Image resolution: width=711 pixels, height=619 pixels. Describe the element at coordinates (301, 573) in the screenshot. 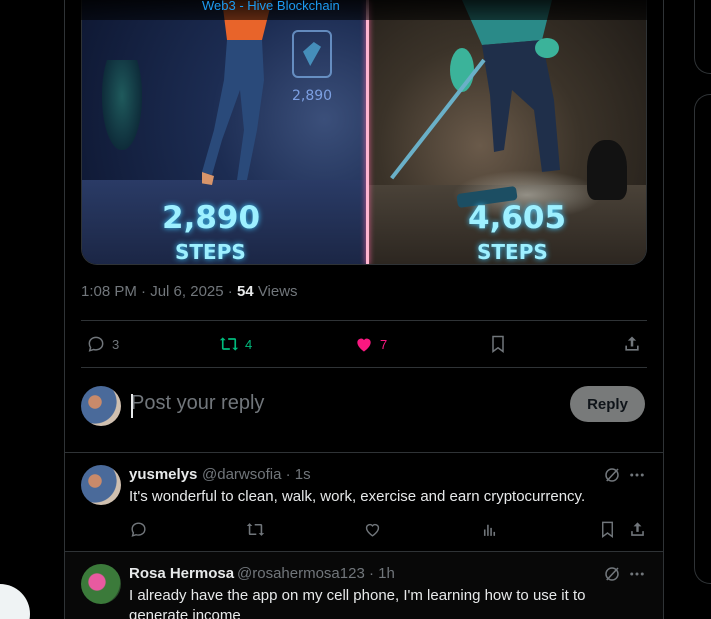

I see `reply-handle: @rosahermosa123` at that location.